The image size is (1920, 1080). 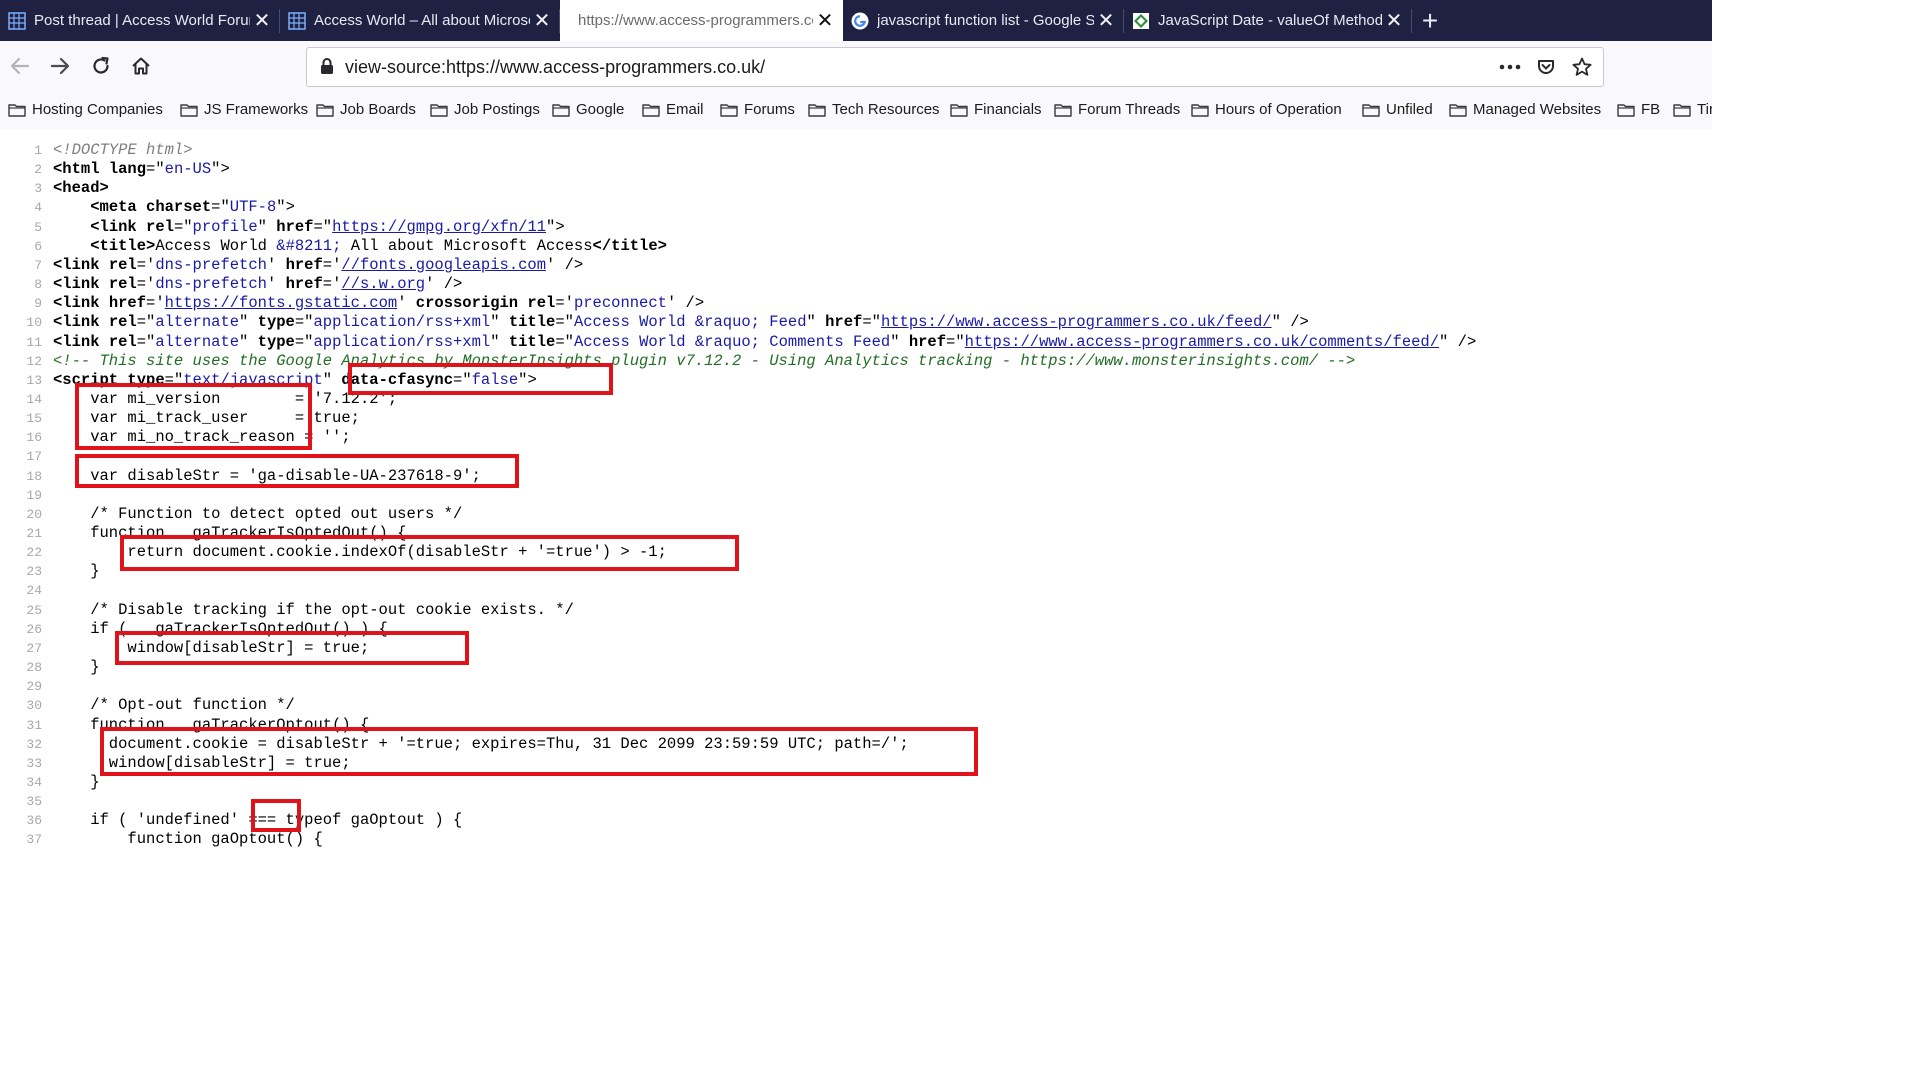 I want to click on home-button, so click(x=141, y=66).